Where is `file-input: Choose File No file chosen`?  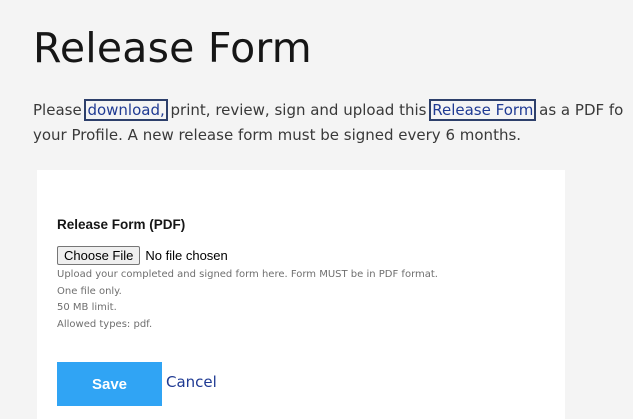
file-input: Choose File No file chosen is located at coordinates (142, 255).